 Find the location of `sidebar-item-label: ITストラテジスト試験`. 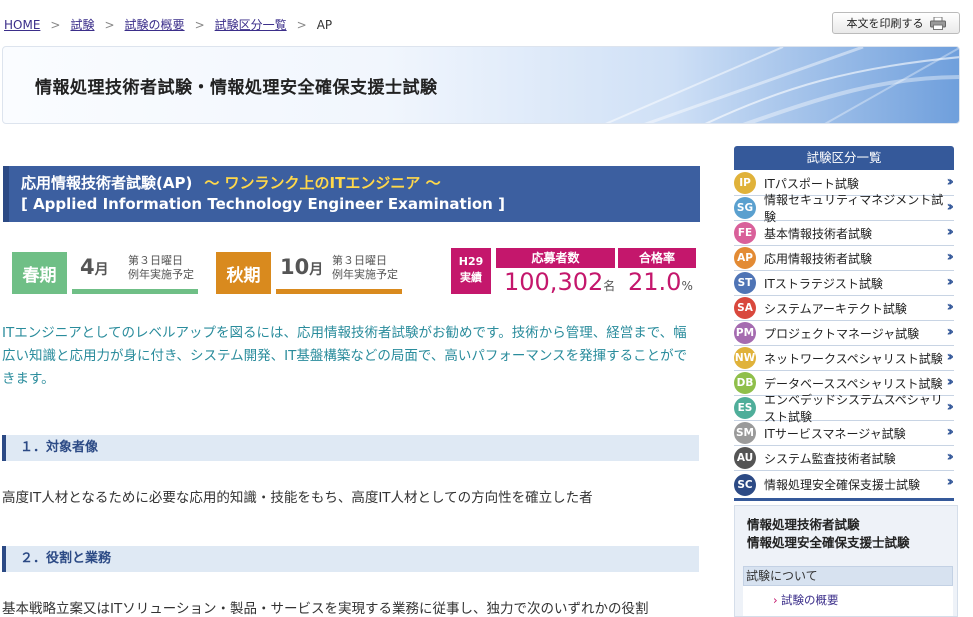

sidebar-item-label: ITストラテジスト試験 is located at coordinates (823, 283).